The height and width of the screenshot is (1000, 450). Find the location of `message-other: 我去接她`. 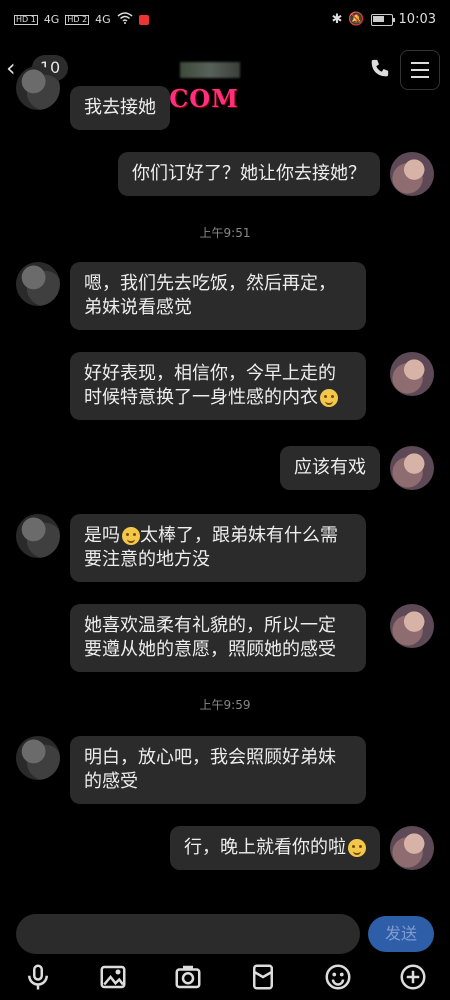

message-other: 我去接她 is located at coordinates (120, 108).